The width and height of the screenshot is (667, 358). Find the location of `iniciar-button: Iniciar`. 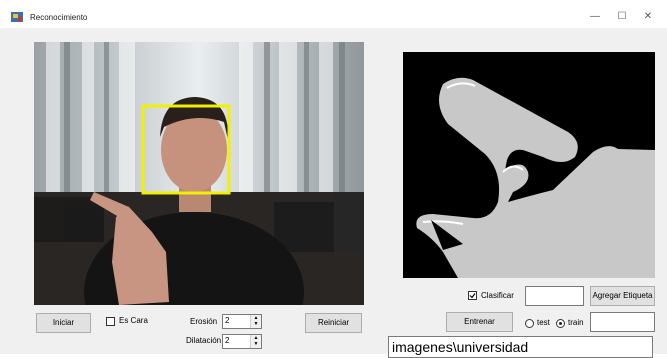

iniciar-button: Iniciar is located at coordinates (63, 323).